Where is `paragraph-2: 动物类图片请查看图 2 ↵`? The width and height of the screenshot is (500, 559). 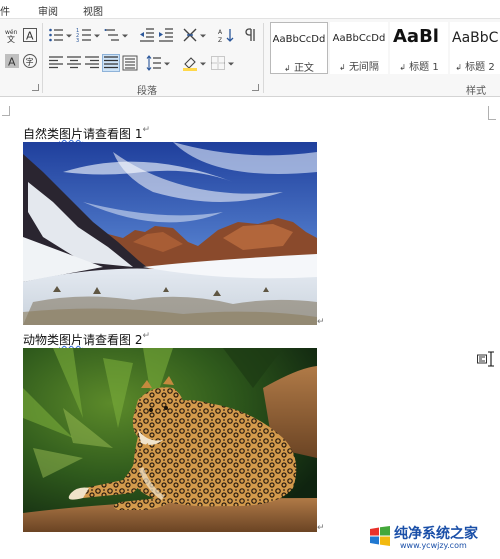 paragraph-2: 动物类图片请查看图 2 ↵ is located at coordinates (86, 339).